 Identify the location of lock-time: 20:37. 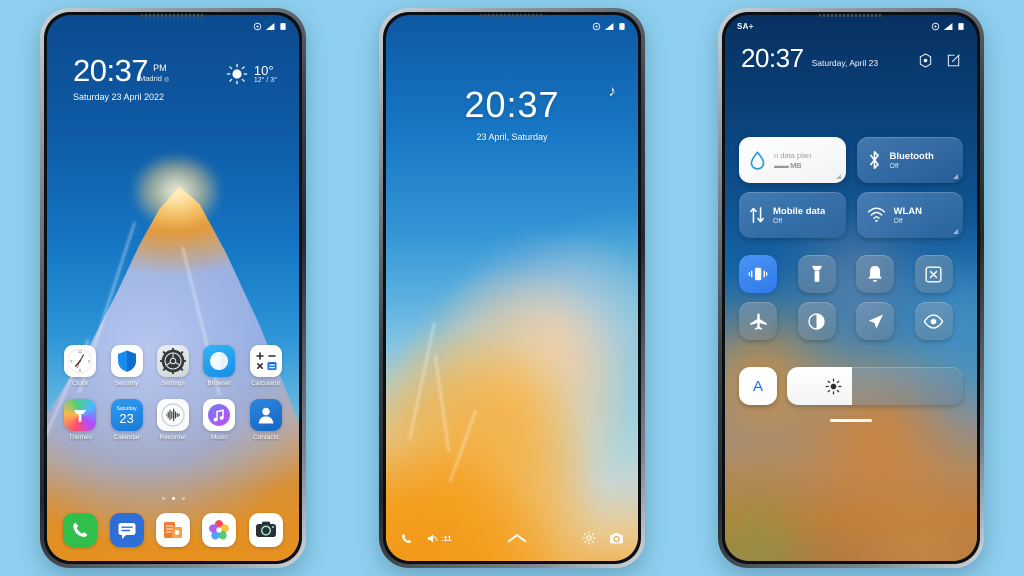
(512, 104).